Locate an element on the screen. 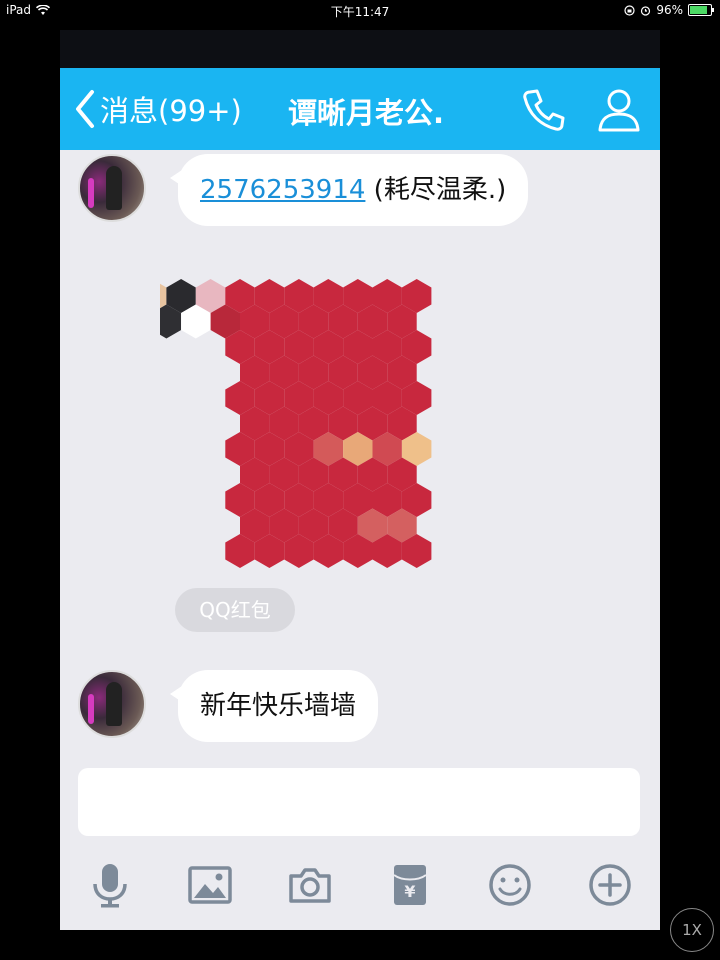 This screenshot has width=720, height=960. top-strip is located at coordinates (360, 49).